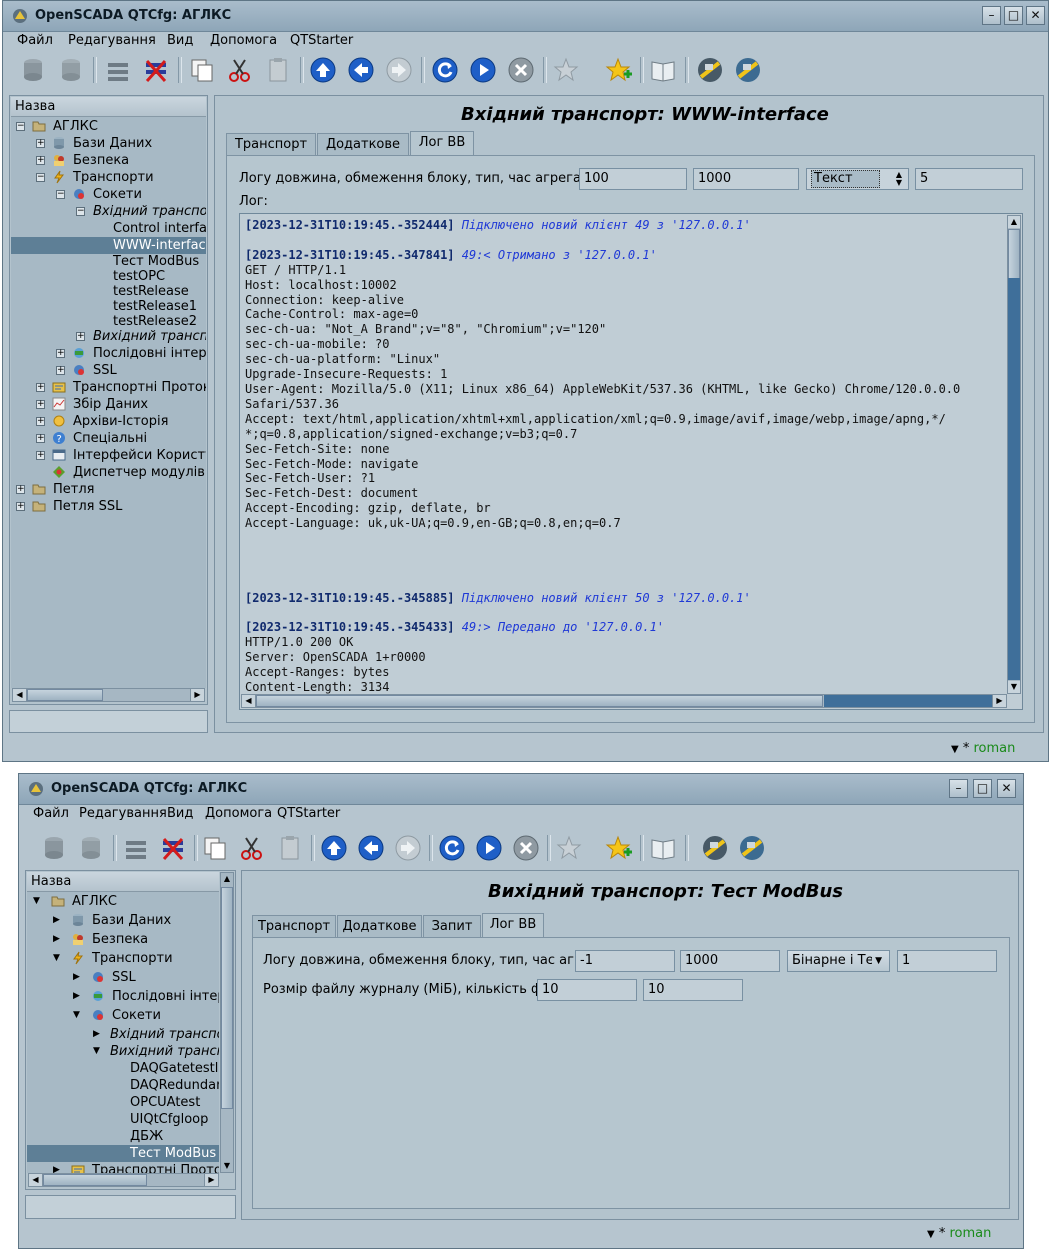 This screenshot has height=1250, width=1051. What do you see at coordinates (483, 70) in the screenshot?
I see `start-icon` at bounding box center [483, 70].